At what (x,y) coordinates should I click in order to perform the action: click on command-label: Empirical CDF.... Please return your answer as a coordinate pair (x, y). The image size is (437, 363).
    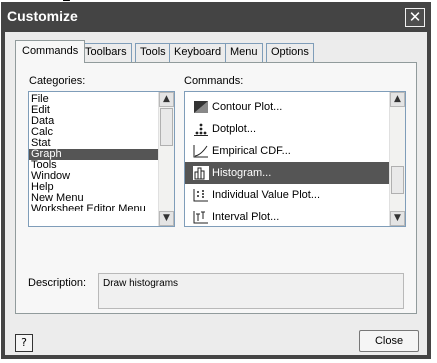
    Looking at the image, I should click on (251, 151).